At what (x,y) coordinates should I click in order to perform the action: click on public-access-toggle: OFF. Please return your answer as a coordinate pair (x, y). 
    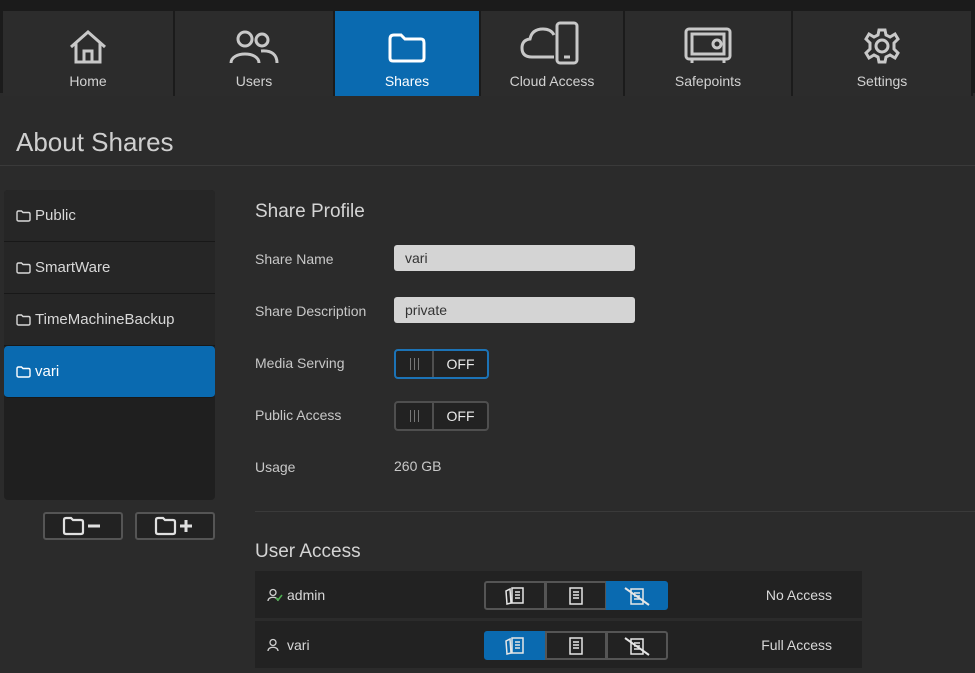
    Looking at the image, I should click on (441, 416).